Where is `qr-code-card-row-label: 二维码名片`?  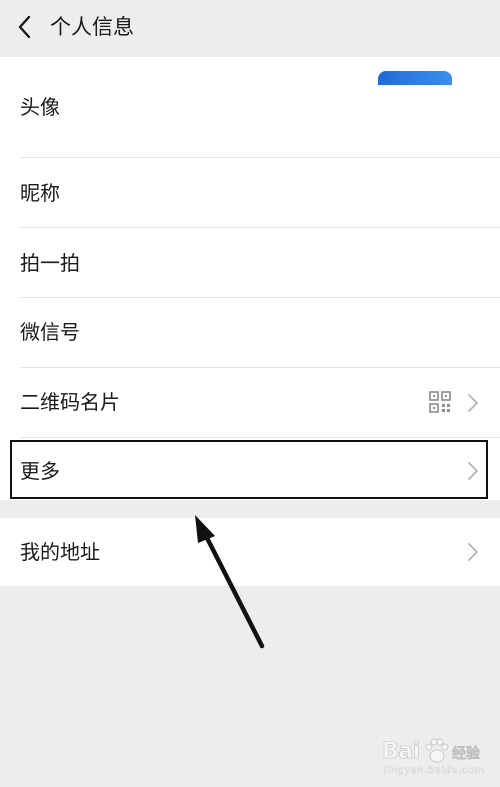 qr-code-card-row-label: 二维码名片 is located at coordinates (70, 402).